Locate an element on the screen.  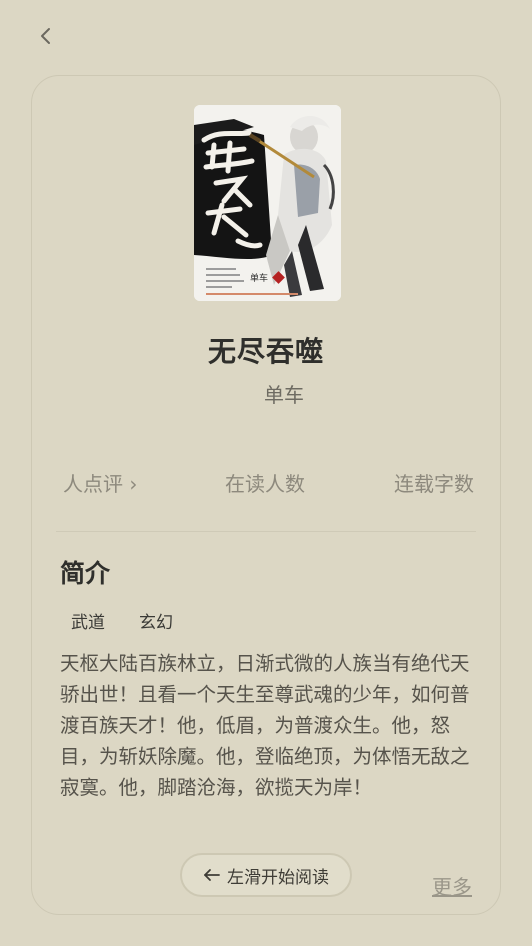
readers-count-label: 在读人数 is located at coordinates (265, 484).